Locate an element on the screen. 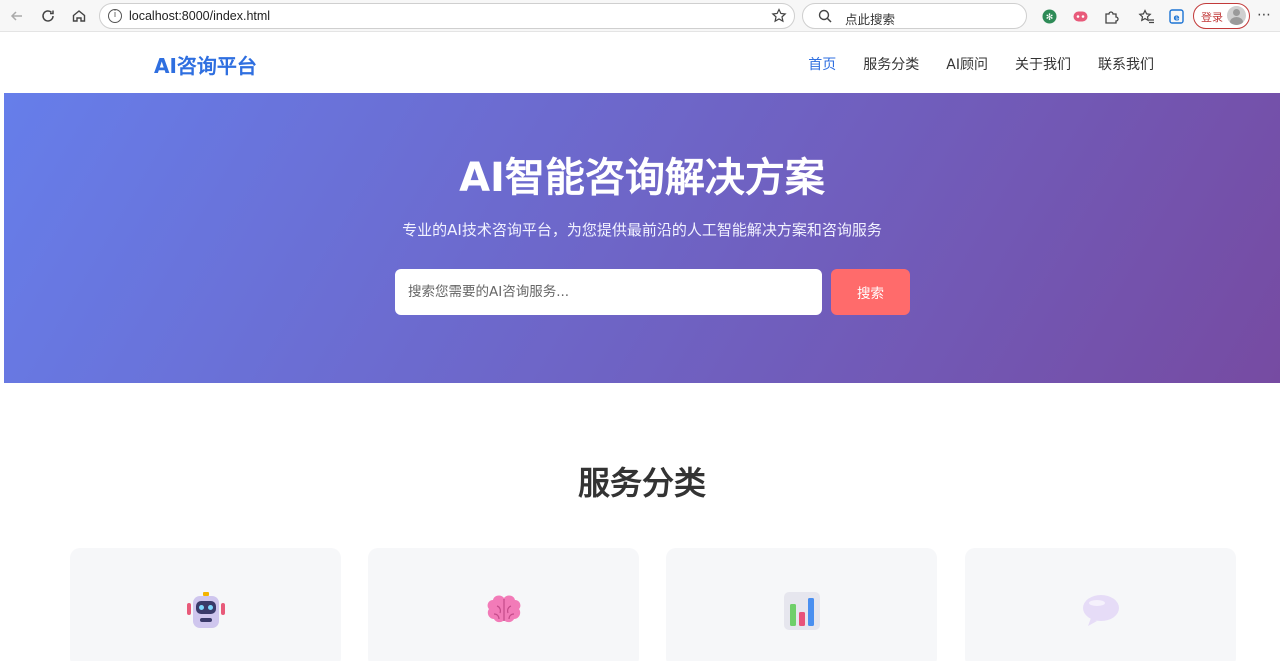 This screenshot has width=1280, height=661. info-icon: i is located at coordinates (115, 16).